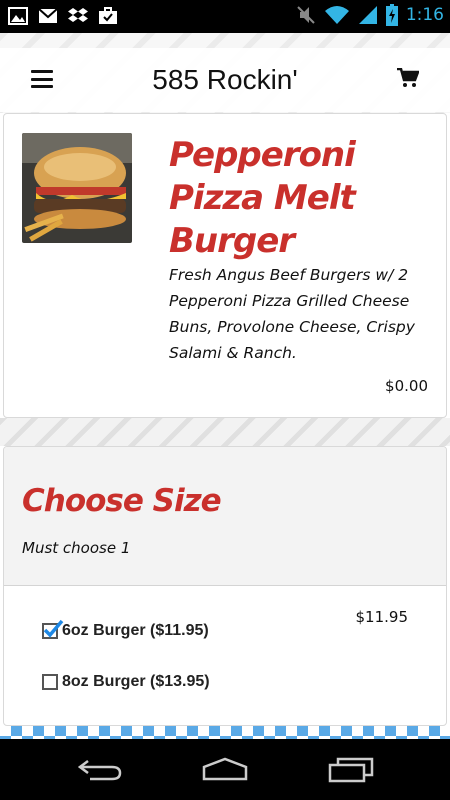 This screenshot has height=800, width=450. What do you see at coordinates (225, 732) in the screenshot?
I see `checkered-pattern` at bounding box center [225, 732].